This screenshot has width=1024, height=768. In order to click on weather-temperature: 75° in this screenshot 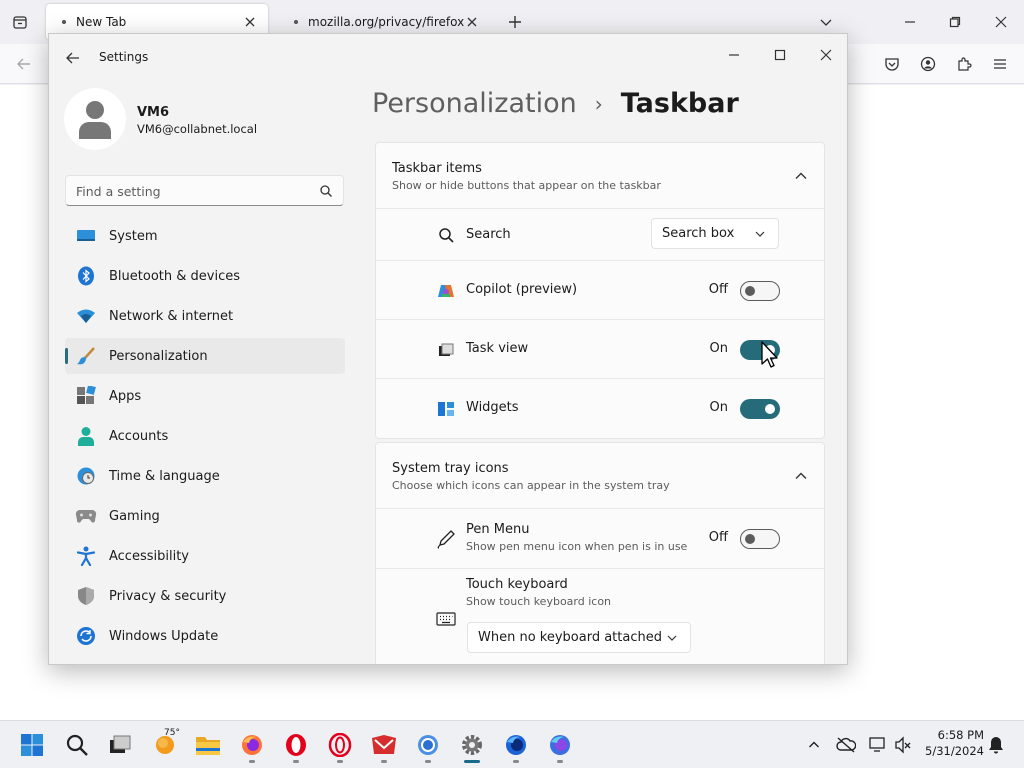, I will do `click(172, 733)`.